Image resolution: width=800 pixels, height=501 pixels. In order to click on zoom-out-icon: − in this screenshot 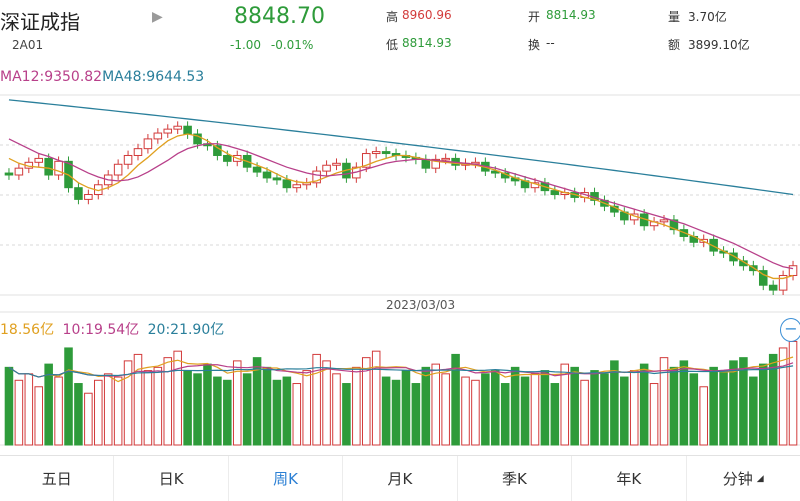, I will do `click(790, 330)`.